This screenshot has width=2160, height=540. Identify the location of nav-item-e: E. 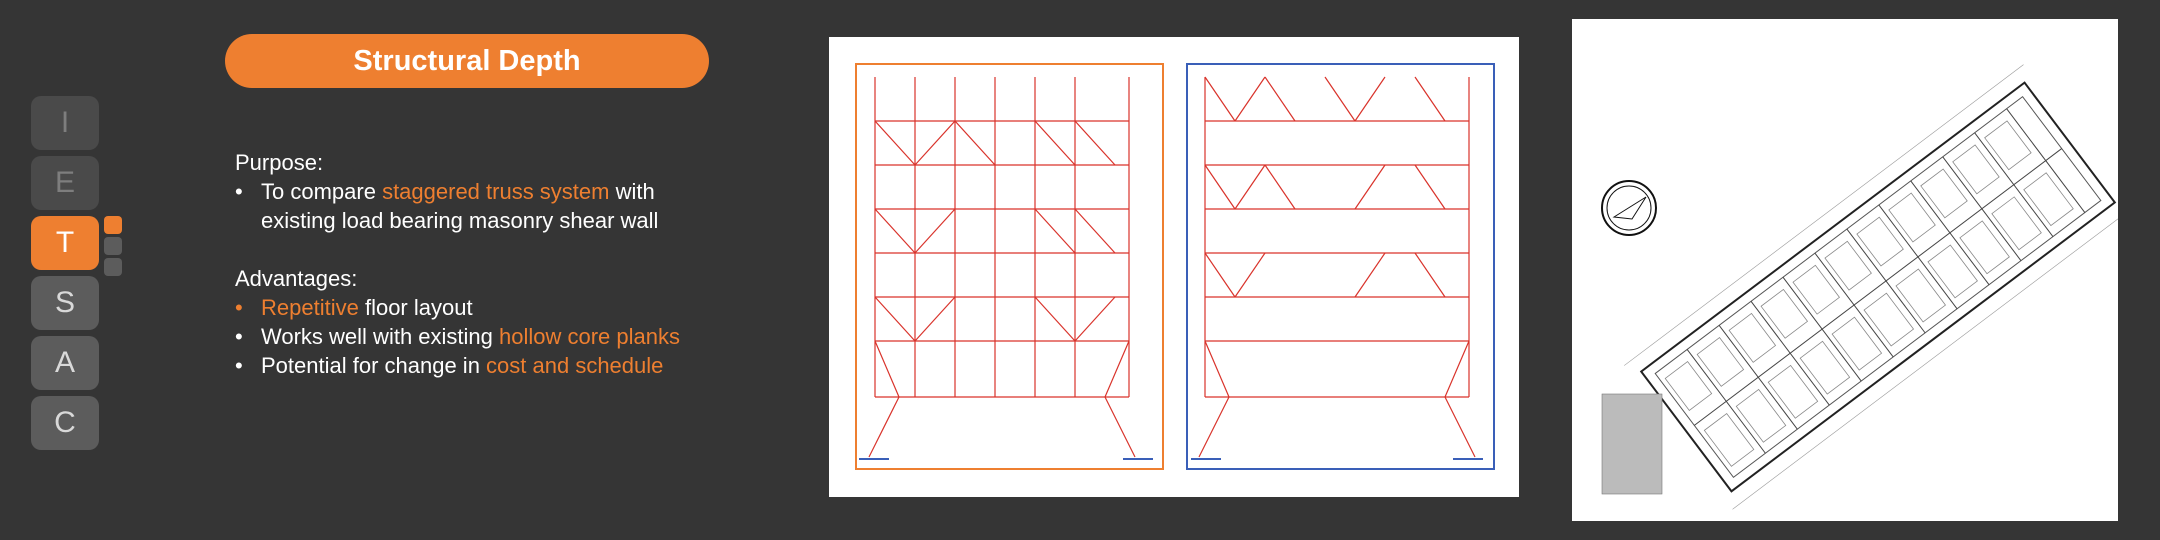
(65, 183).